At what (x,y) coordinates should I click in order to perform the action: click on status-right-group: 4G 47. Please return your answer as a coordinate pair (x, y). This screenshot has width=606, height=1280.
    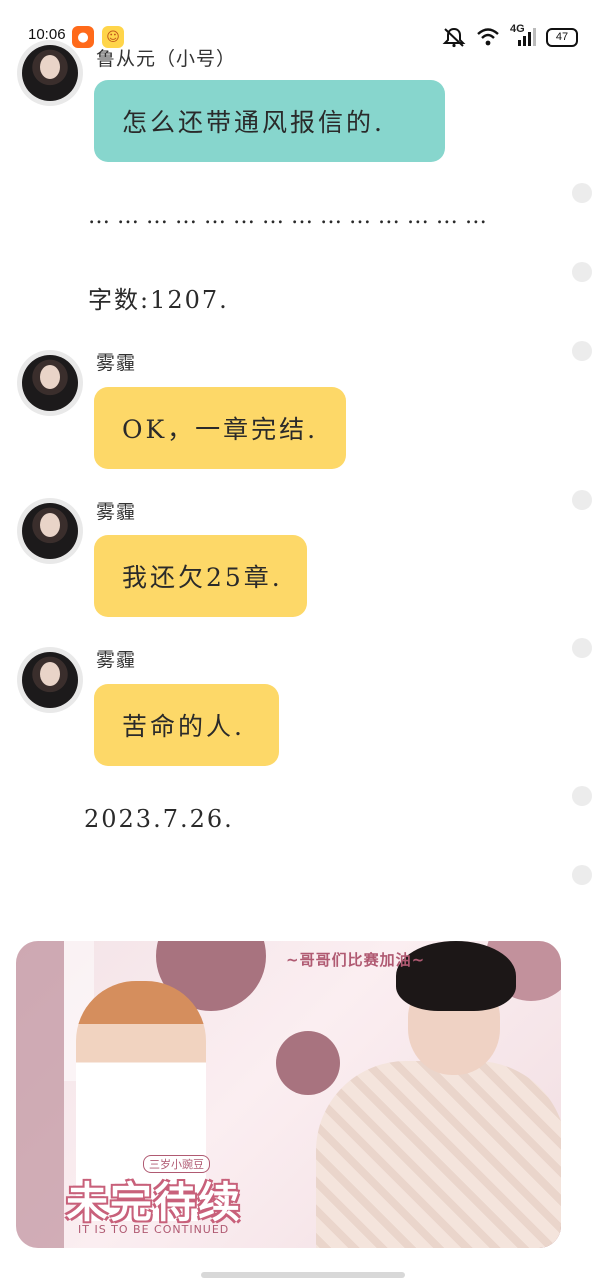
    Looking at the image, I should click on (510, 36).